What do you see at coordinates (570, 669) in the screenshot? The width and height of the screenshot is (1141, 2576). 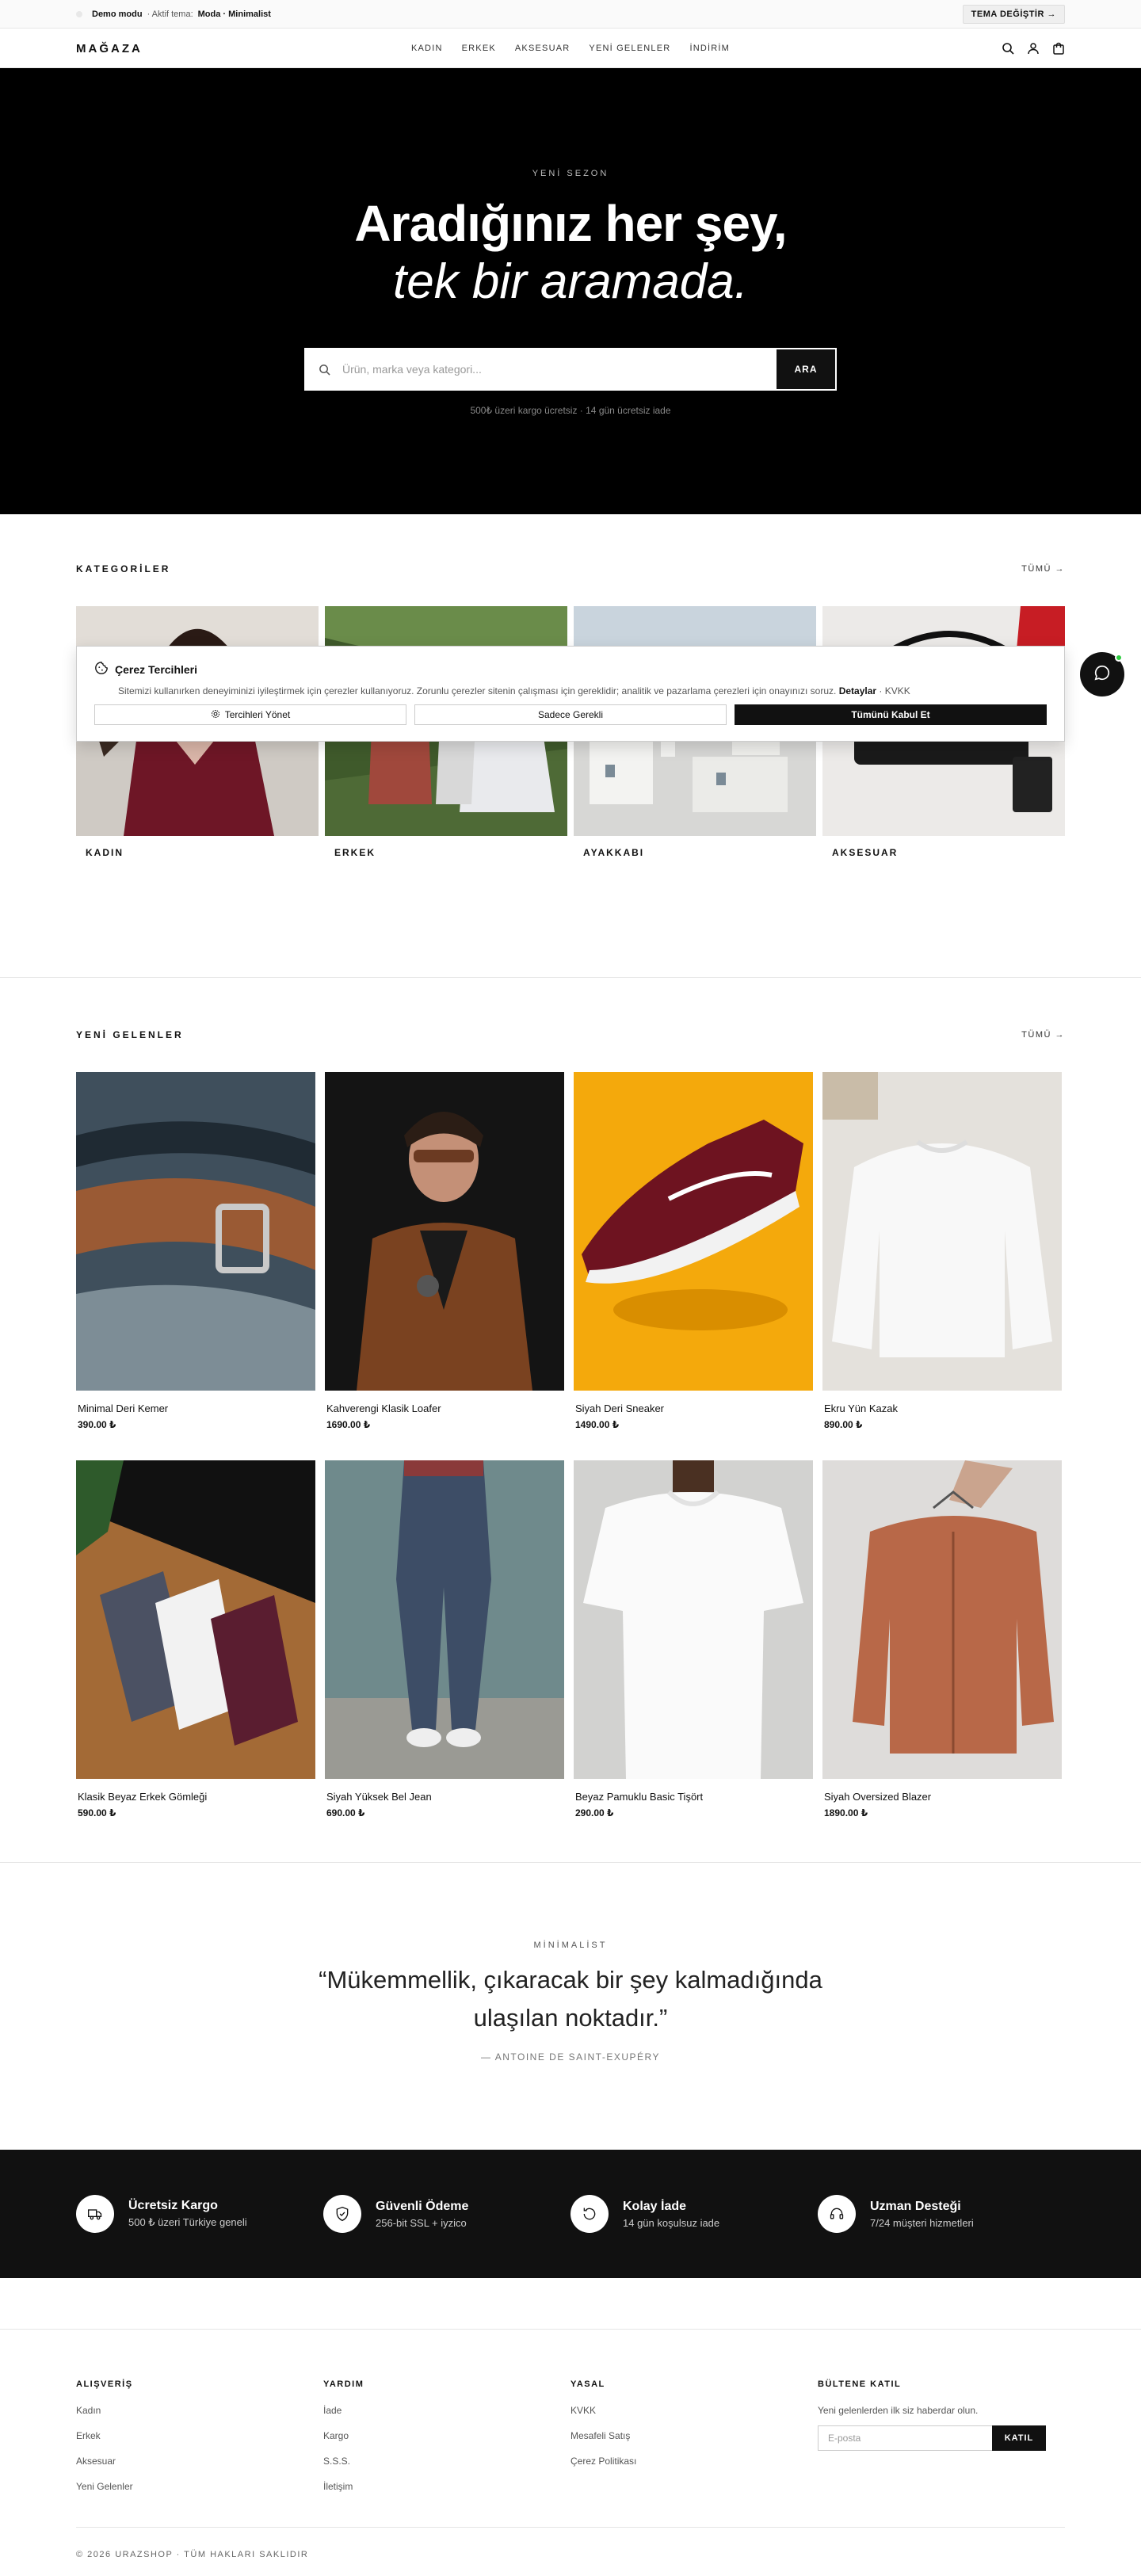 I see `cookie-title-row: Çerez Tercihleri` at bounding box center [570, 669].